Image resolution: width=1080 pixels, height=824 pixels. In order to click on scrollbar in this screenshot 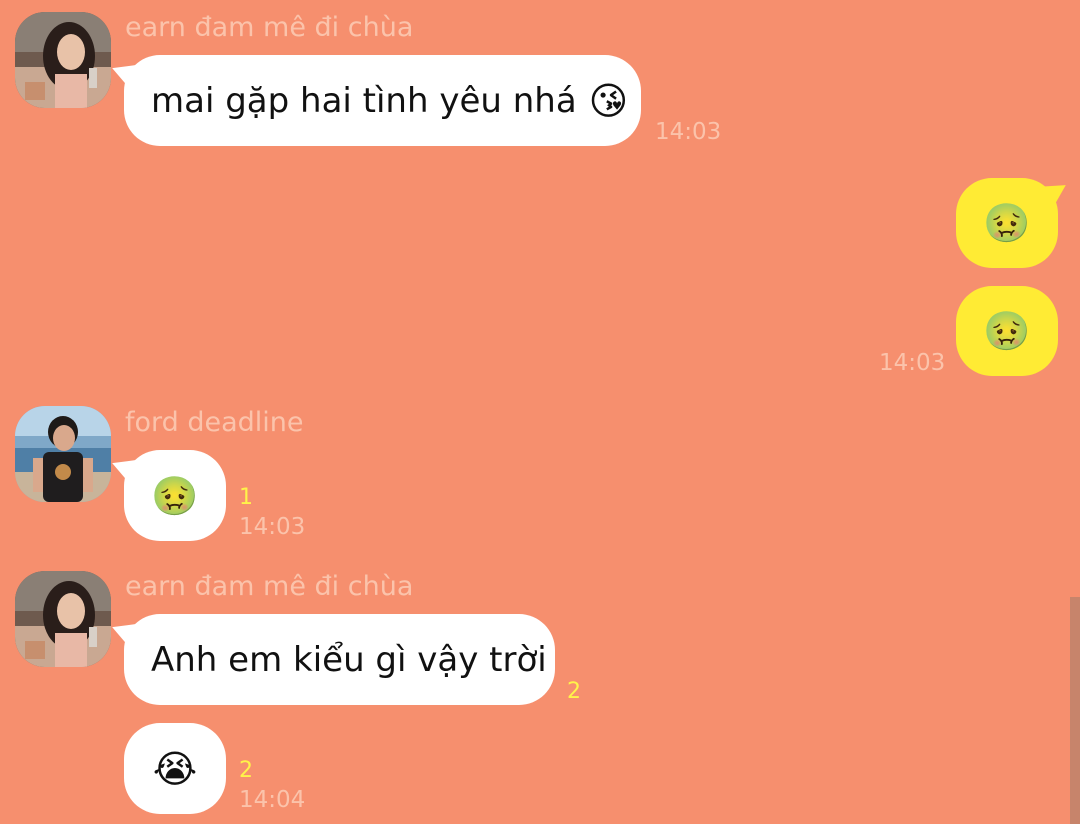, I will do `click(1075, 710)`.